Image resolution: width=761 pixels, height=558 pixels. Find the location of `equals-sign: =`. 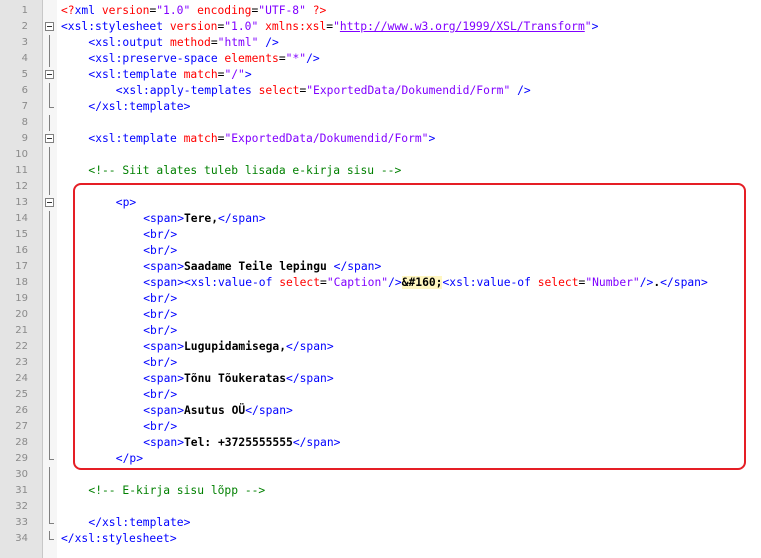

equals-sign: = is located at coordinates (214, 42).